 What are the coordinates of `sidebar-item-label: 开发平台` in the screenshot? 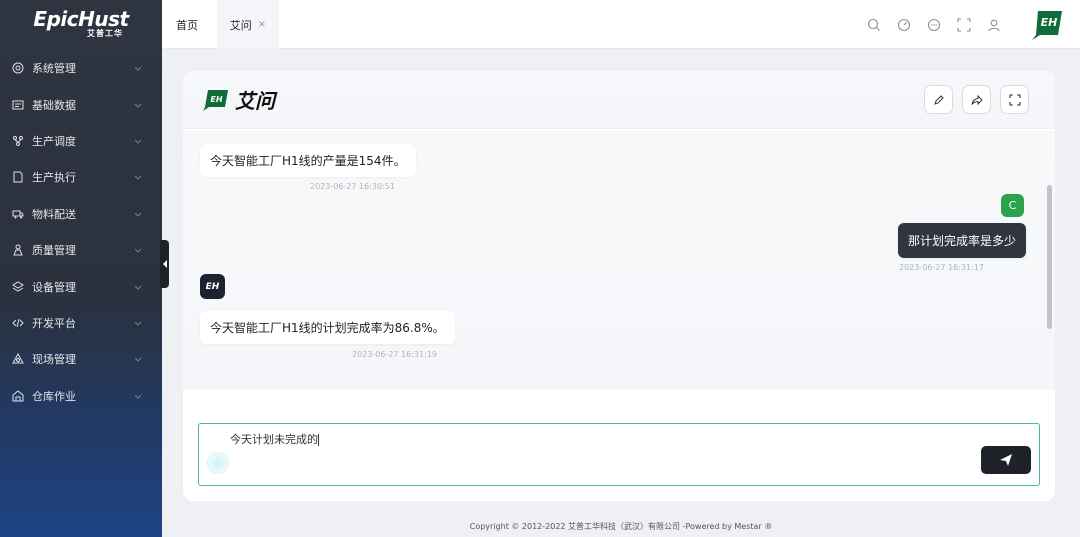 It's located at (54, 323).